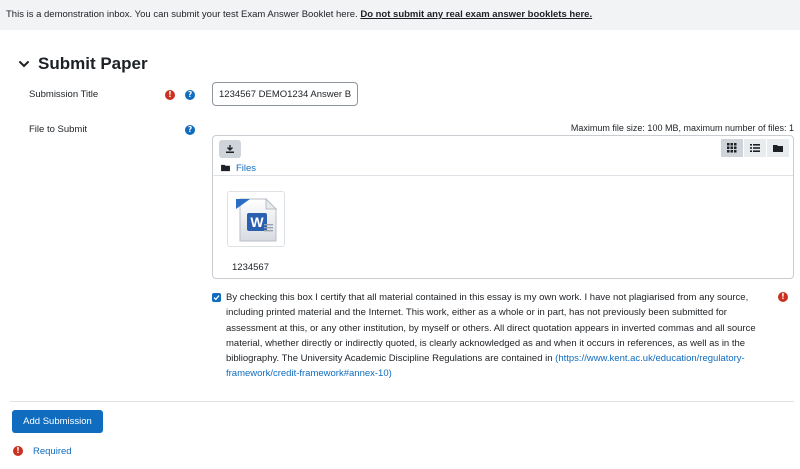 This screenshot has height=469, width=800. I want to click on submission-title-input, so click(285, 94).